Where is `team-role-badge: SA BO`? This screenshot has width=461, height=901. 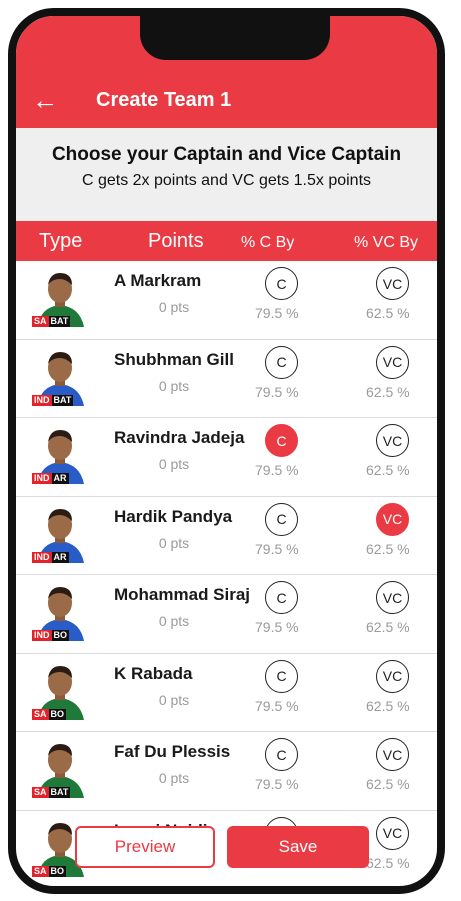
team-role-badge: SA BO is located at coordinates (49, 714).